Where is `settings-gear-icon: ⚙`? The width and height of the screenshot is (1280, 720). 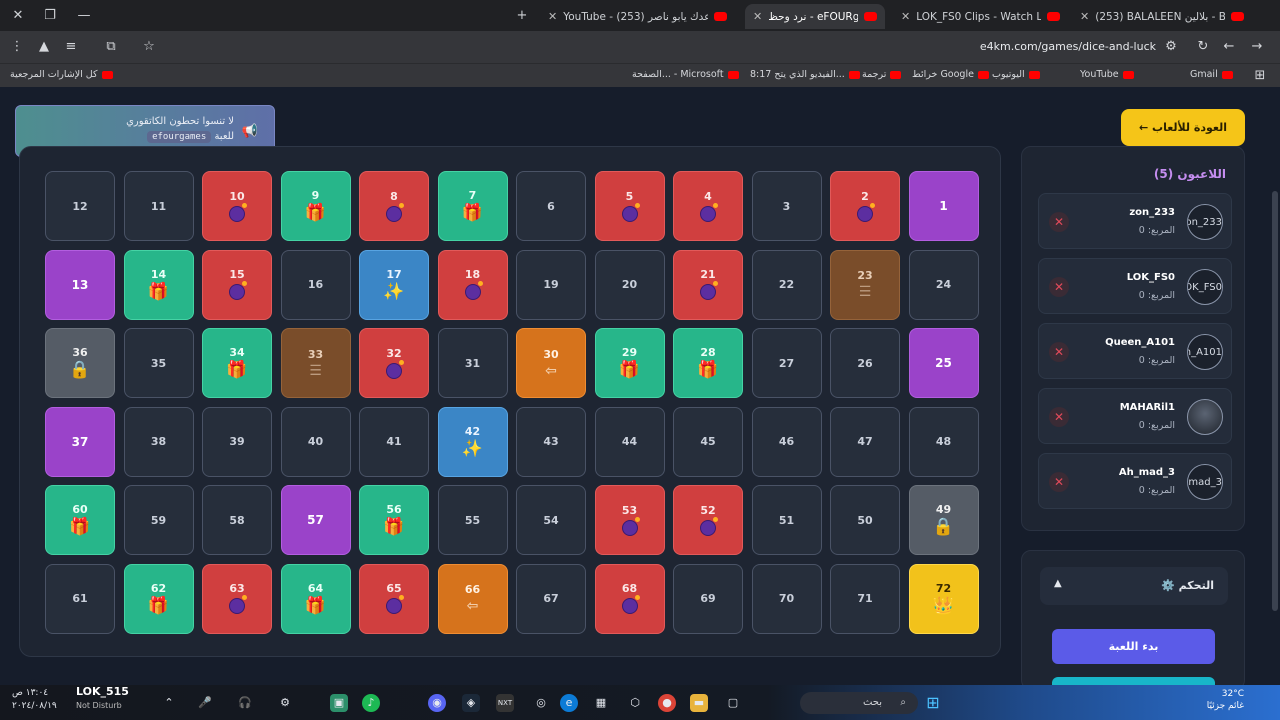
settings-gear-icon: ⚙ is located at coordinates (285, 703).